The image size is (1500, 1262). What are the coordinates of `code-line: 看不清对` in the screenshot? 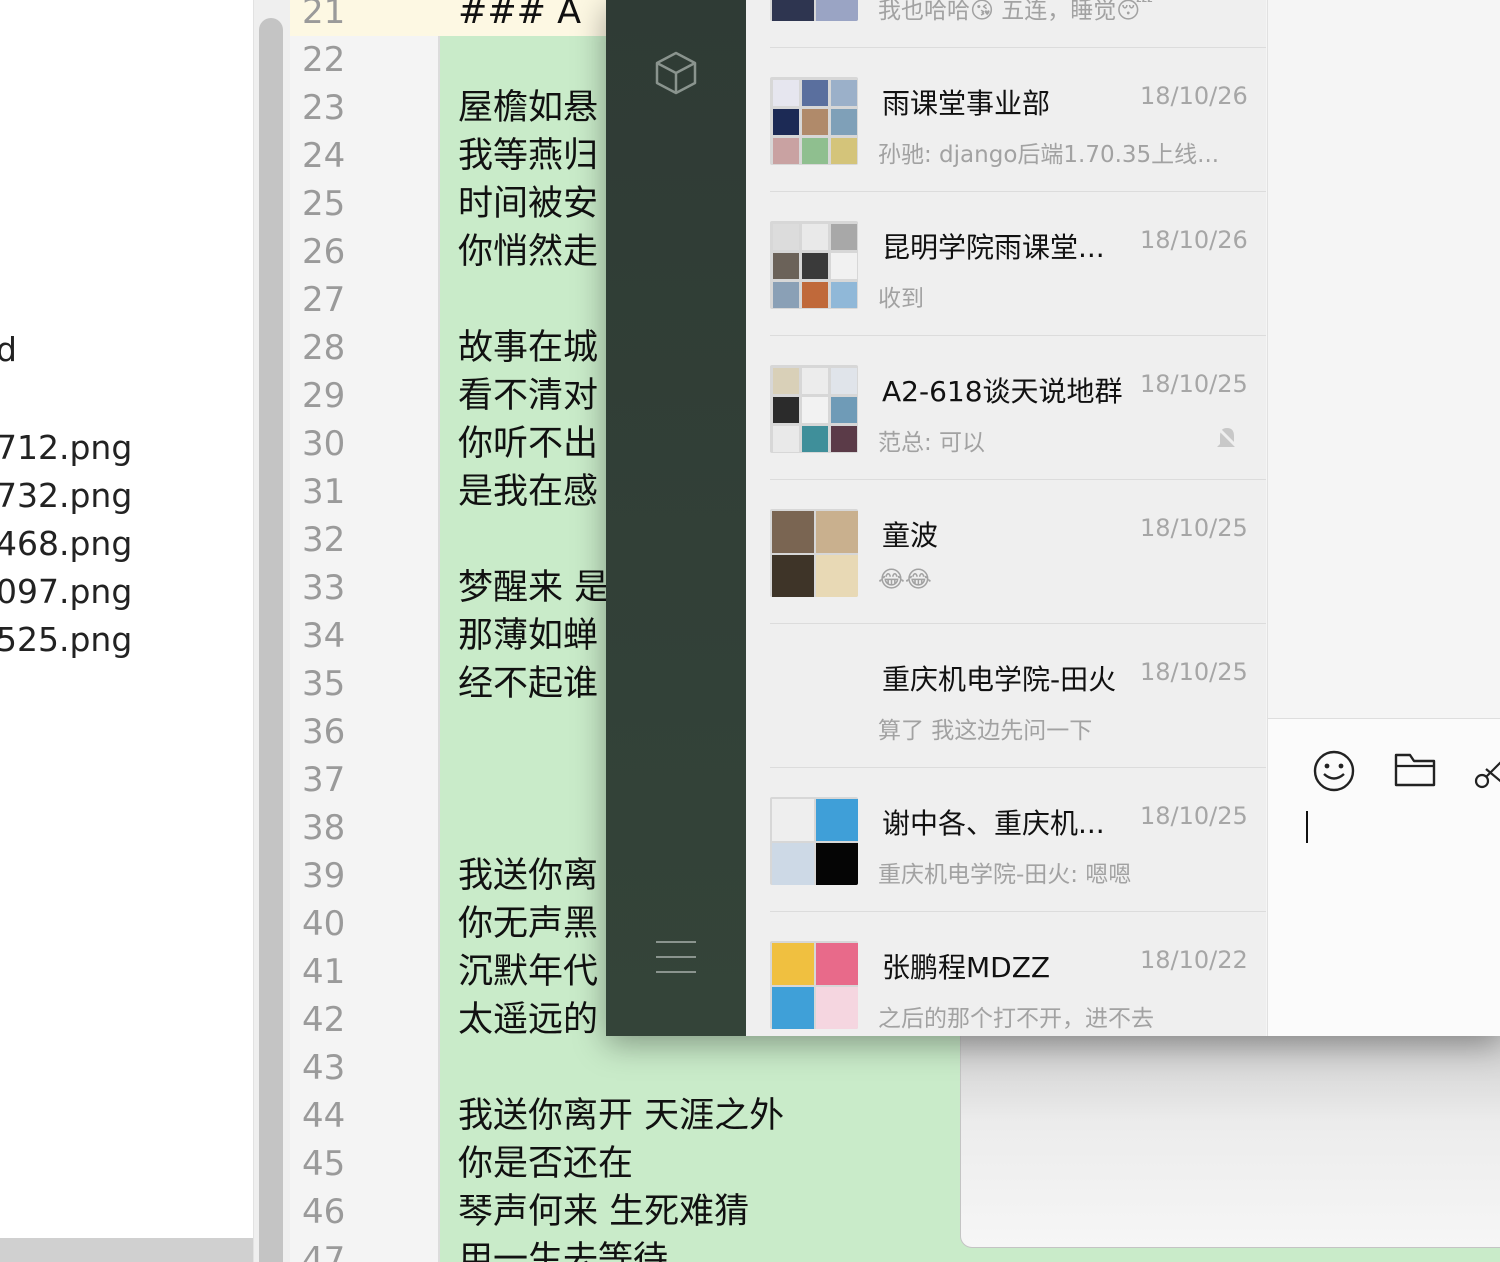 It's located at (528, 396).